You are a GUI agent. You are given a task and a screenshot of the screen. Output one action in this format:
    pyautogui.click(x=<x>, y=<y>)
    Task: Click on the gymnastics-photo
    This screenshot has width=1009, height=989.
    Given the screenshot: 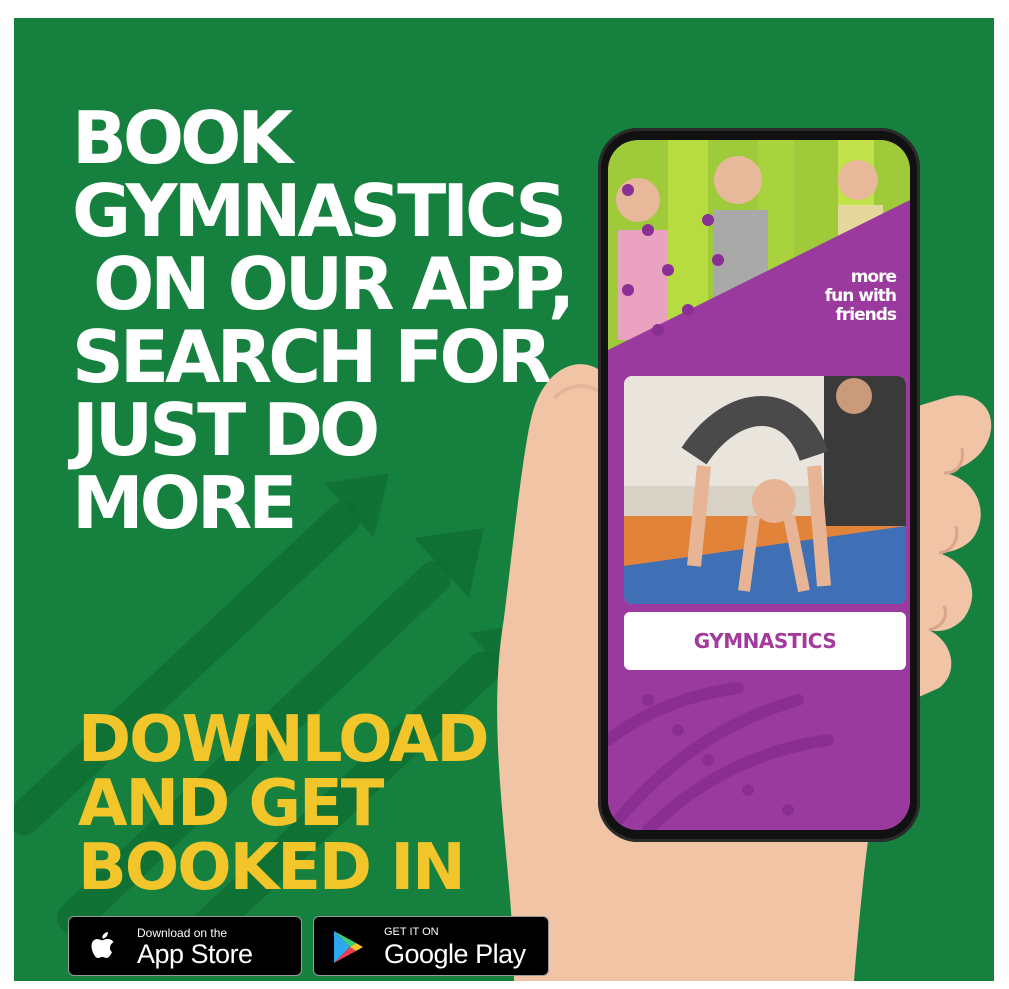 What is the action you would take?
    pyautogui.click(x=765, y=490)
    